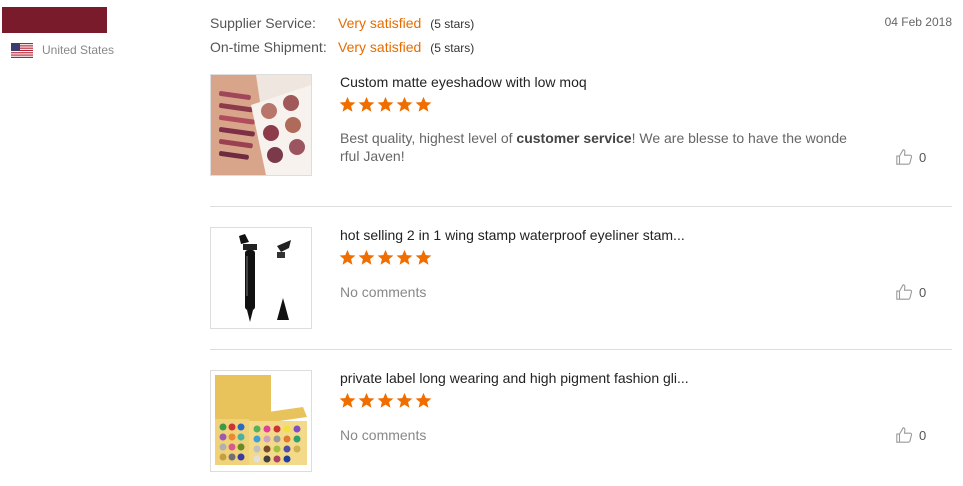 The height and width of the screenshot is (486, 963). What do you see at coordinates (574, 138) in the screenshot?
I see `review-text-bold: customer service` at bounding box center [574, 138].